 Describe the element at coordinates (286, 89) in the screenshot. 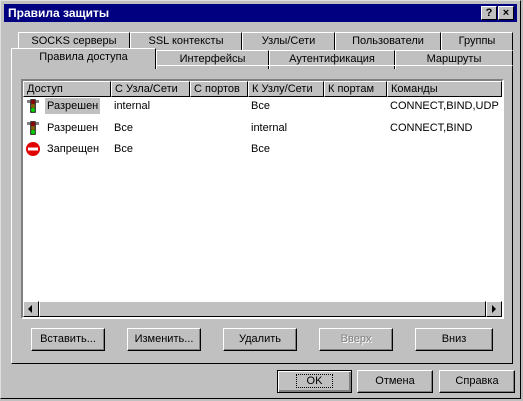

I see `column-header-to-host: К Узлу/Сети` at that location.